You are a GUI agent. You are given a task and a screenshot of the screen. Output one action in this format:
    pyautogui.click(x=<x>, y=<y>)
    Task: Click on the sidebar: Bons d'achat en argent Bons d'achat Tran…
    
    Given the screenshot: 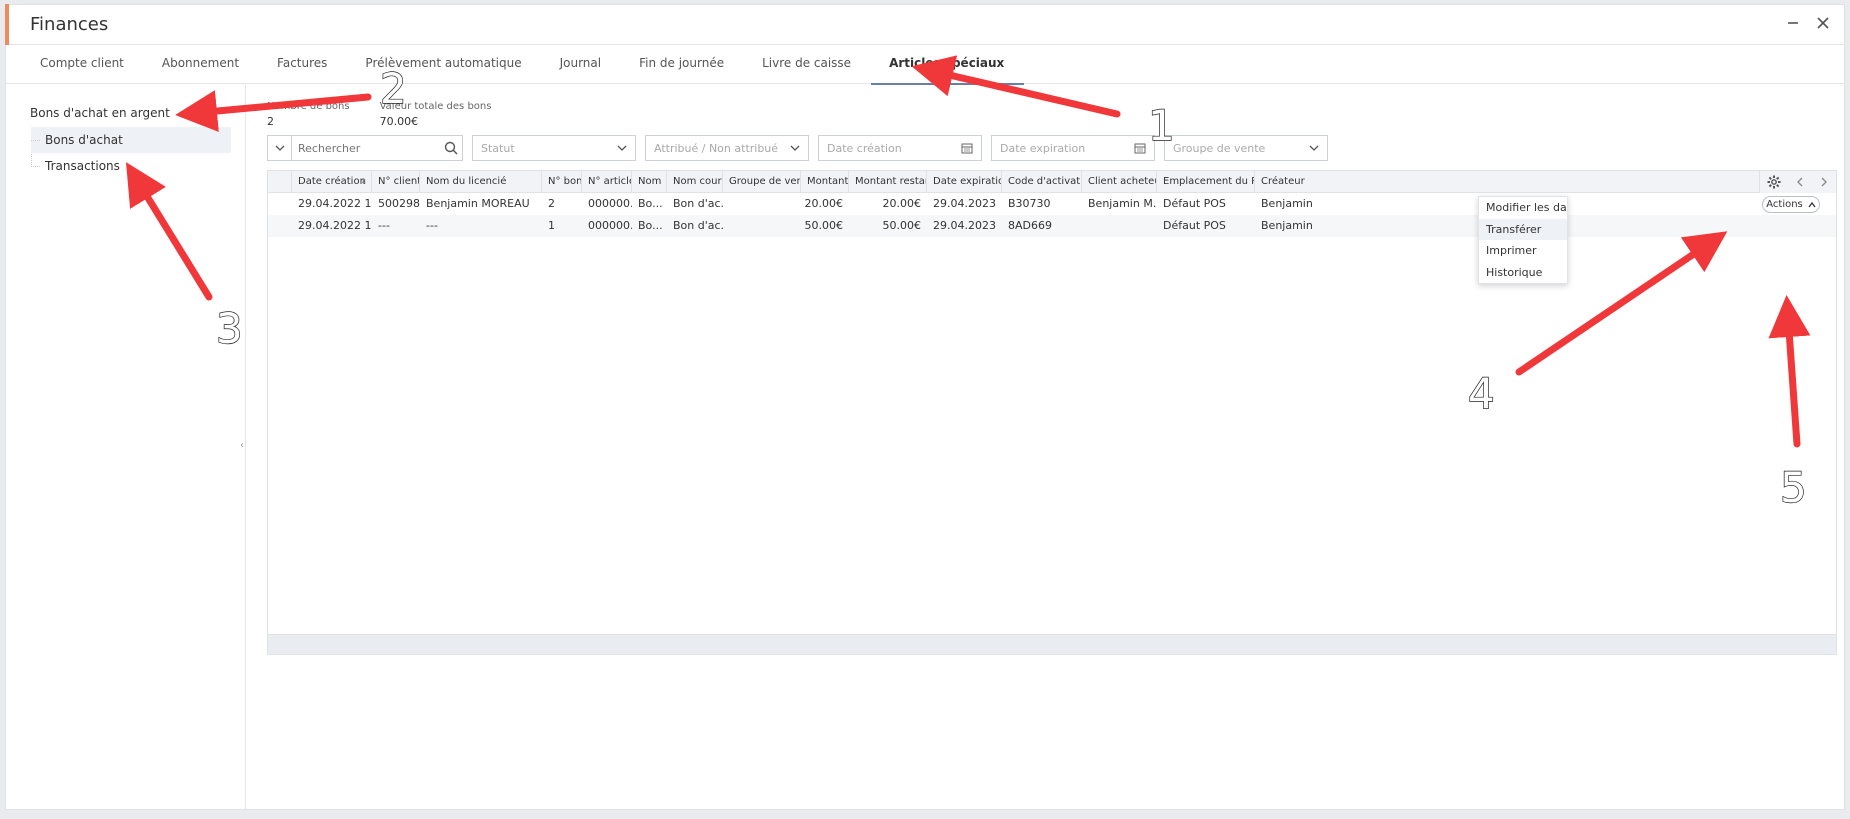 What is the action you would take?
    pyautogui.click(x=126, y=447)
    